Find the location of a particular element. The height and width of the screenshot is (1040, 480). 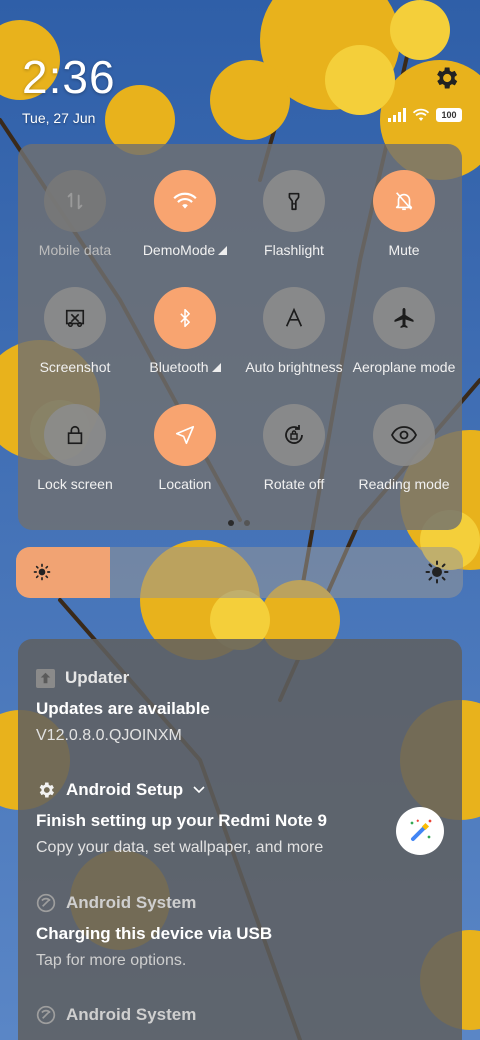

page-indicator is located at coordinates (239, 523).